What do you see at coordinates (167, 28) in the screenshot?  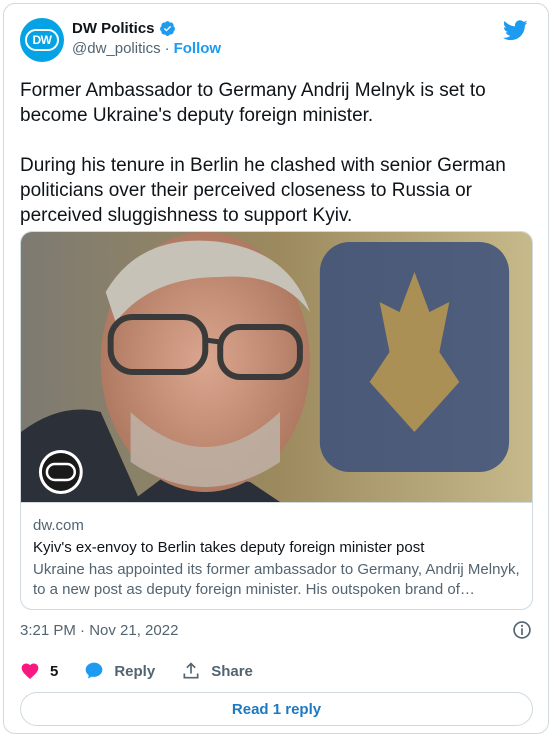 I see `verified-badge-icon` at bounding box center [167, 28].